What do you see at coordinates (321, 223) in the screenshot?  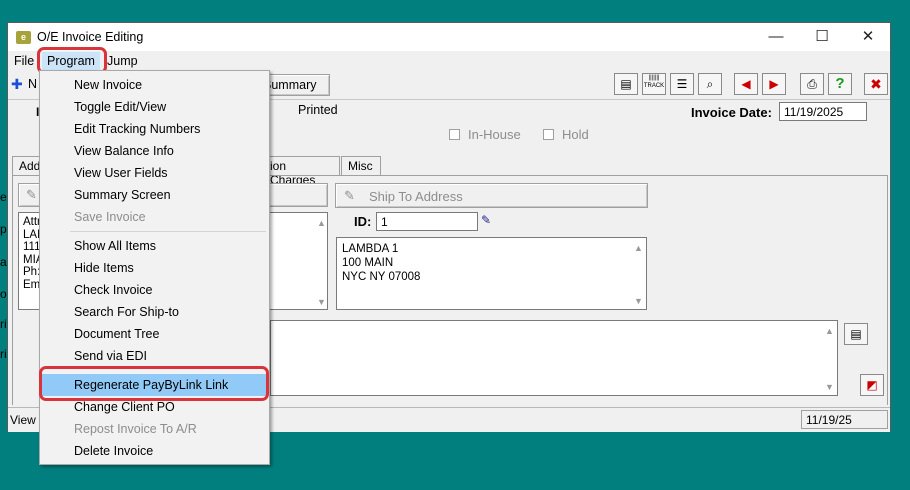 I see `bill-to-scroll-up-icon: ▲` at bounding box center [321, 223].